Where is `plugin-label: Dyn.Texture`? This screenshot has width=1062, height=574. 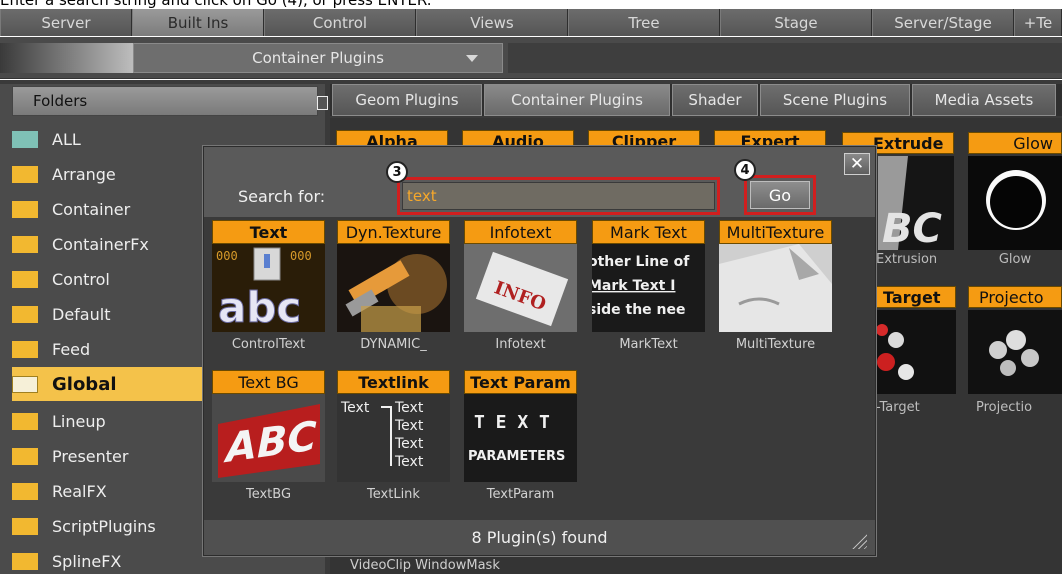
plugin-label: Dyn.Texture is located at coordinates (393, 232).